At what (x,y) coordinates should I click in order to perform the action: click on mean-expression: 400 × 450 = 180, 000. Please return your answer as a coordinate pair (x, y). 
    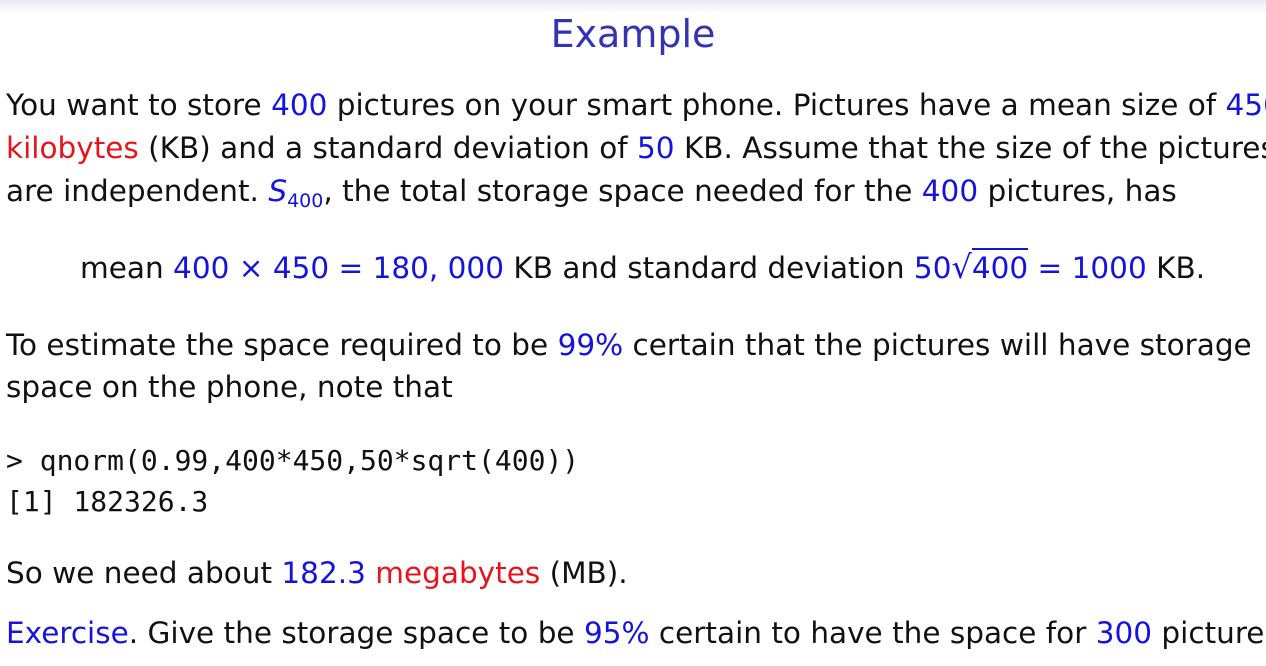
    Looking at the image, I should click on (338, 268).